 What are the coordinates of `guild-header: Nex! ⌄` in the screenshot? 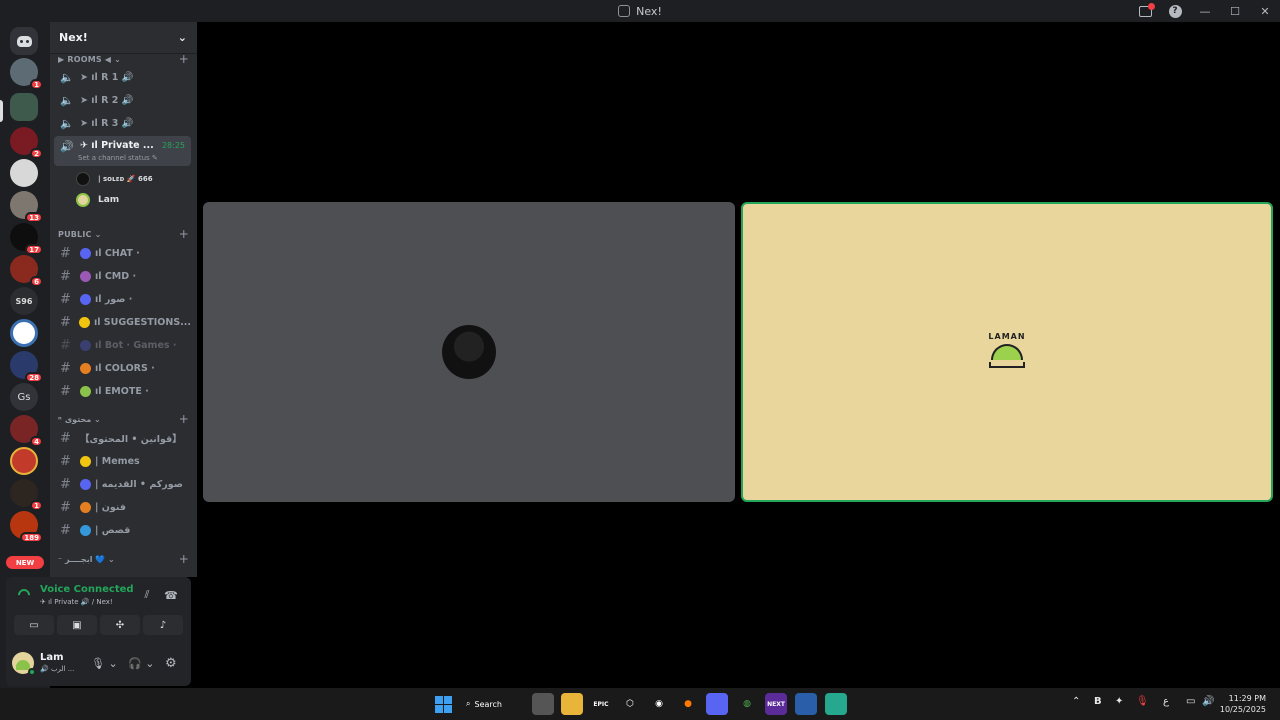 It's located at (123, 38).